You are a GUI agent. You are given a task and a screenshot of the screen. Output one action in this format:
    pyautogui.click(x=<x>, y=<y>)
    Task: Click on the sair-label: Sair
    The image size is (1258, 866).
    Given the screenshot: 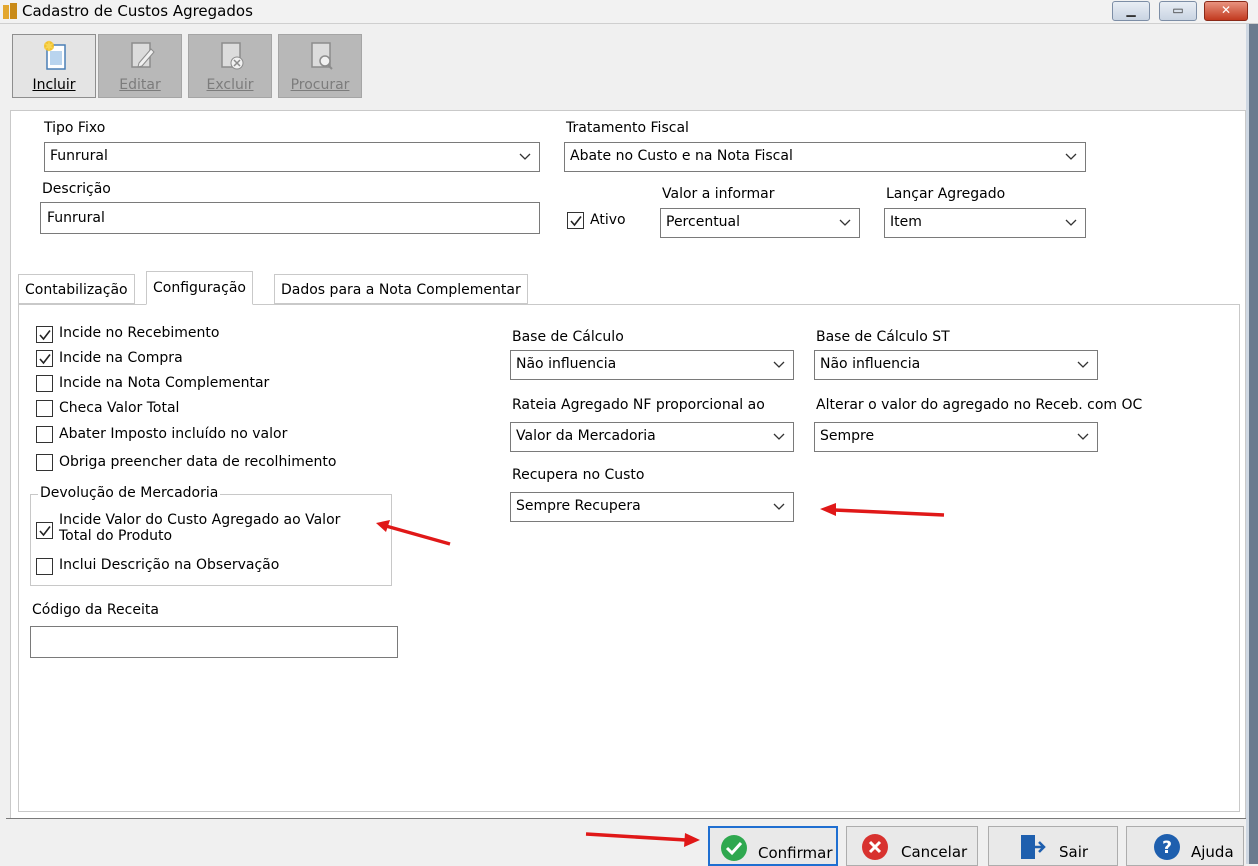 What is the action you would take?
    pyautogui.click(x=1074, y=852)
    